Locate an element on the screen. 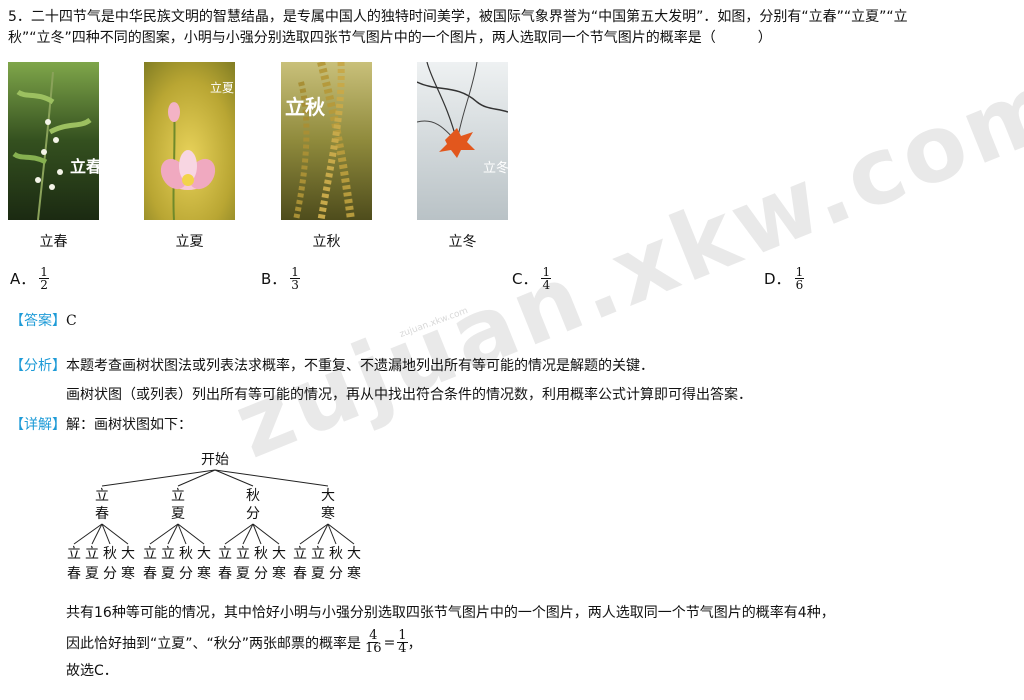 The width and height of the screenshot is (1024, 700). tree-leaf-2-2-bottom: 分 is located at coordinates (261, 574).